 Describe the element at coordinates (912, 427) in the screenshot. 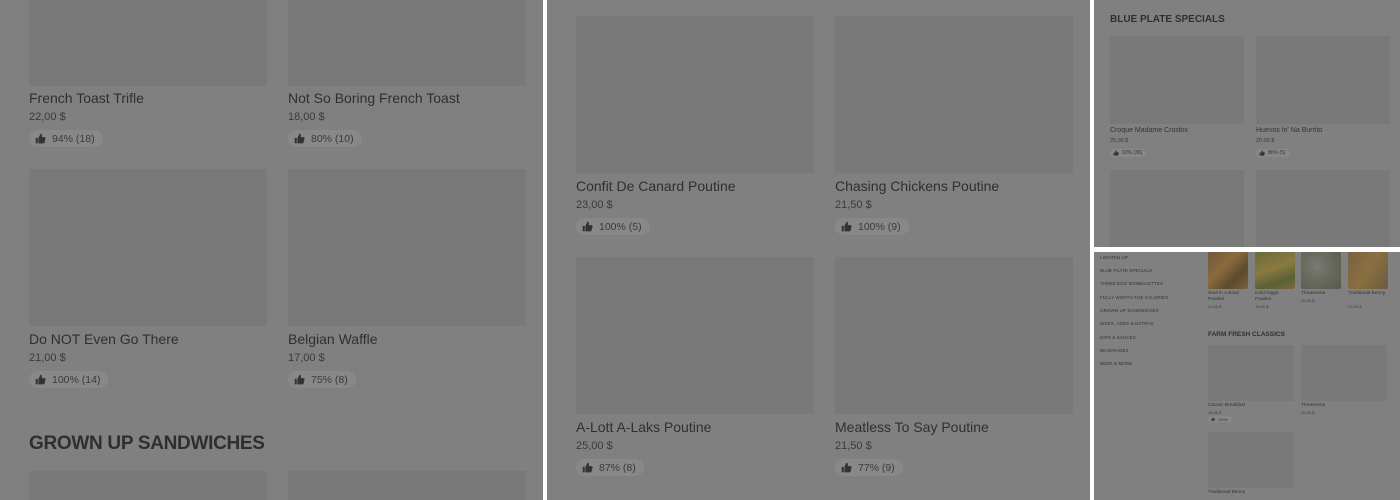

I see `item-name: Meatless To Say Poutine` at that location.